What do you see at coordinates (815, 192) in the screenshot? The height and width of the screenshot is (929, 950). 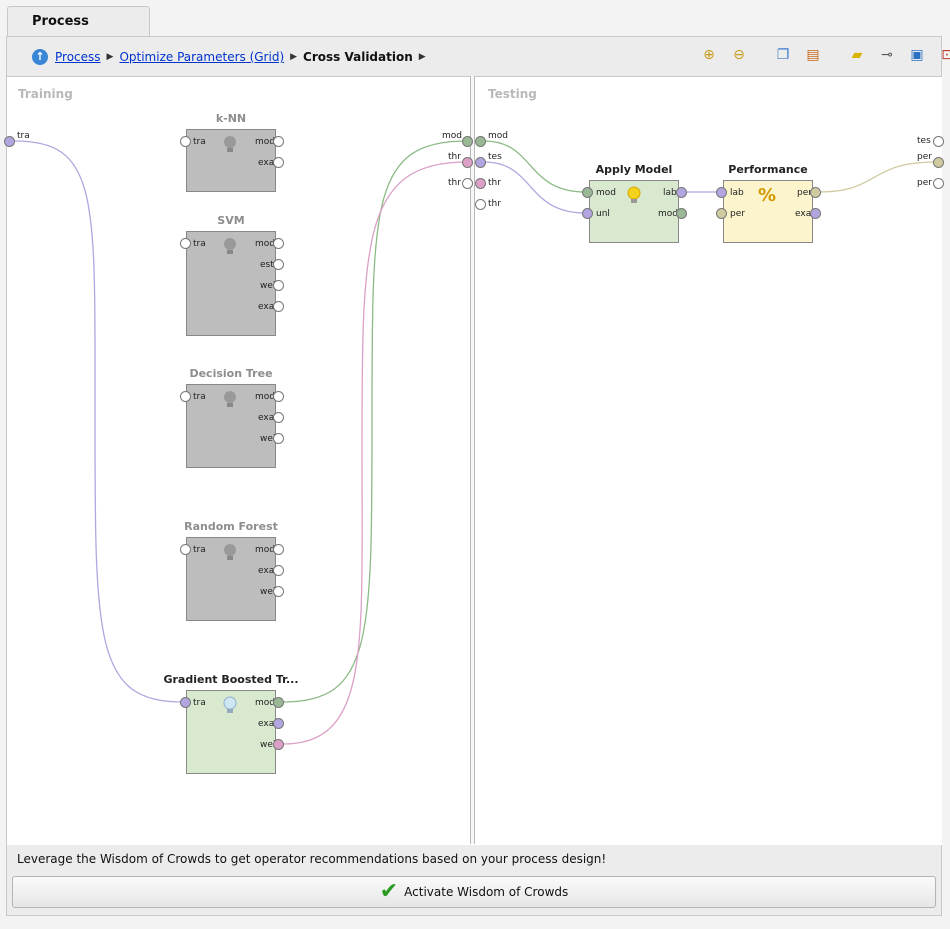 I see `port-perf-out-performance` at bounding box center [815, 192].